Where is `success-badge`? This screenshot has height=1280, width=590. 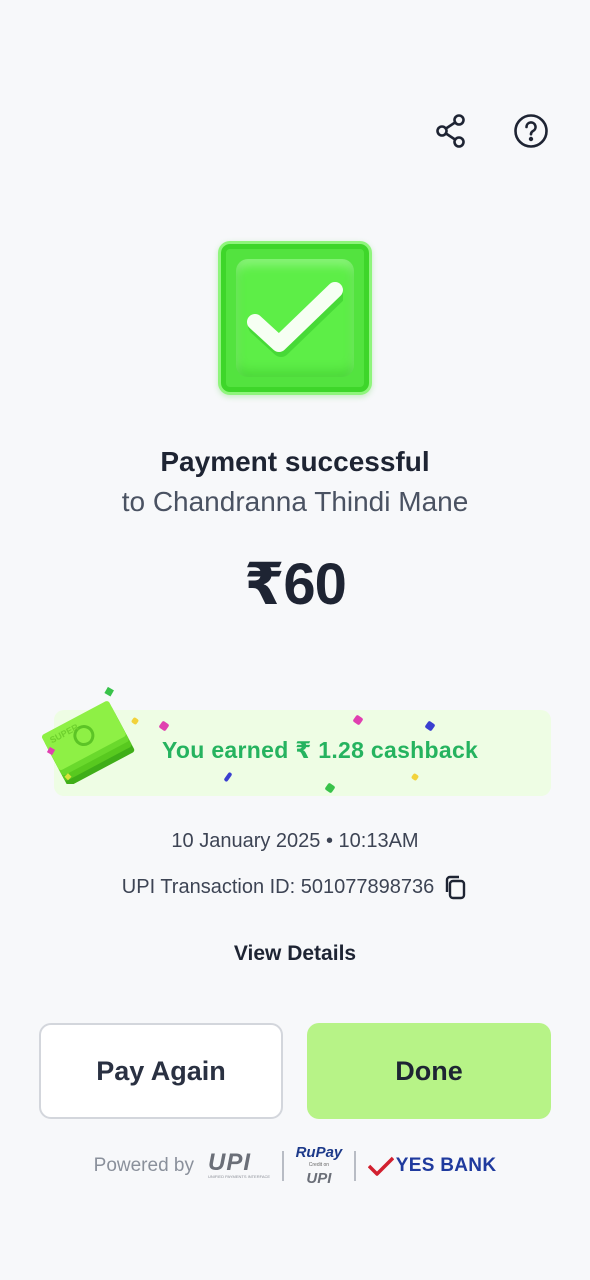 success-badge is located at coordinates (295, 318).